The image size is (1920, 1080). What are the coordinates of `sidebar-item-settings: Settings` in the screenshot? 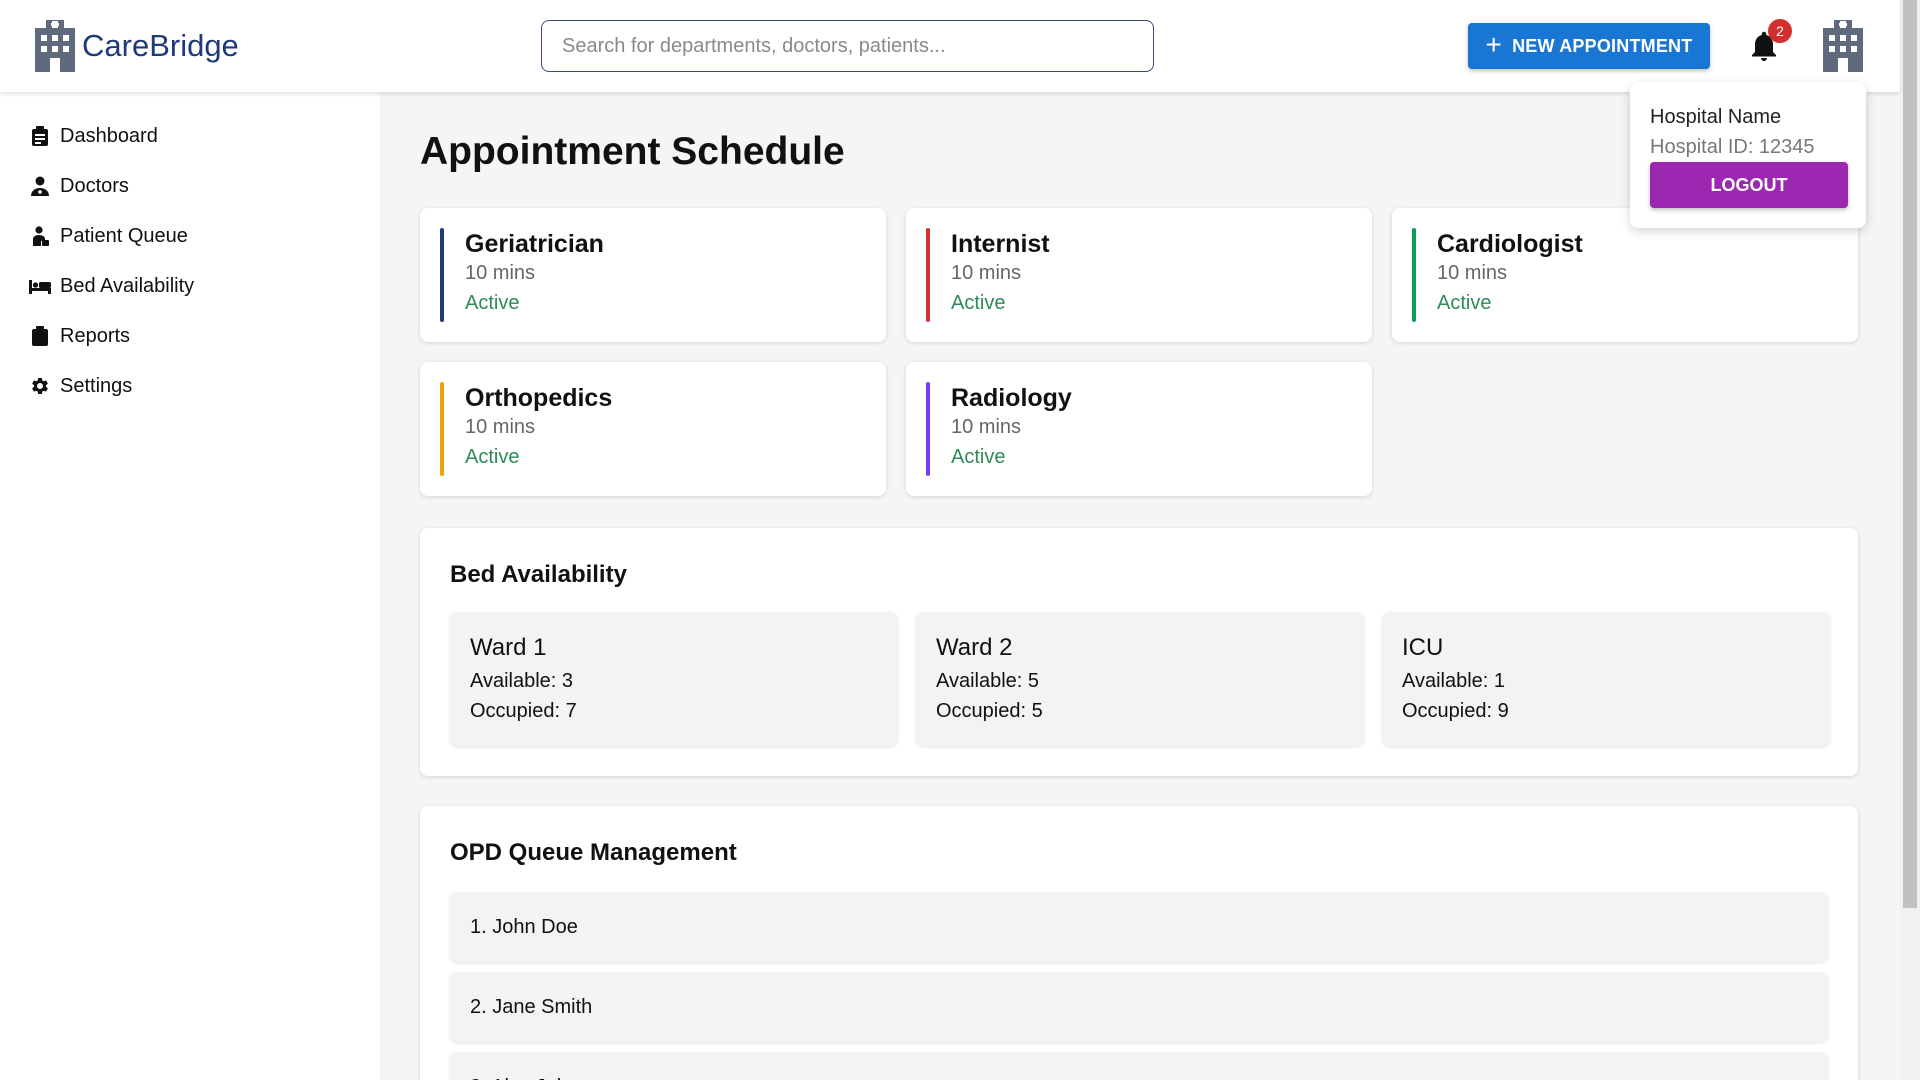 It's located at (80, 386).